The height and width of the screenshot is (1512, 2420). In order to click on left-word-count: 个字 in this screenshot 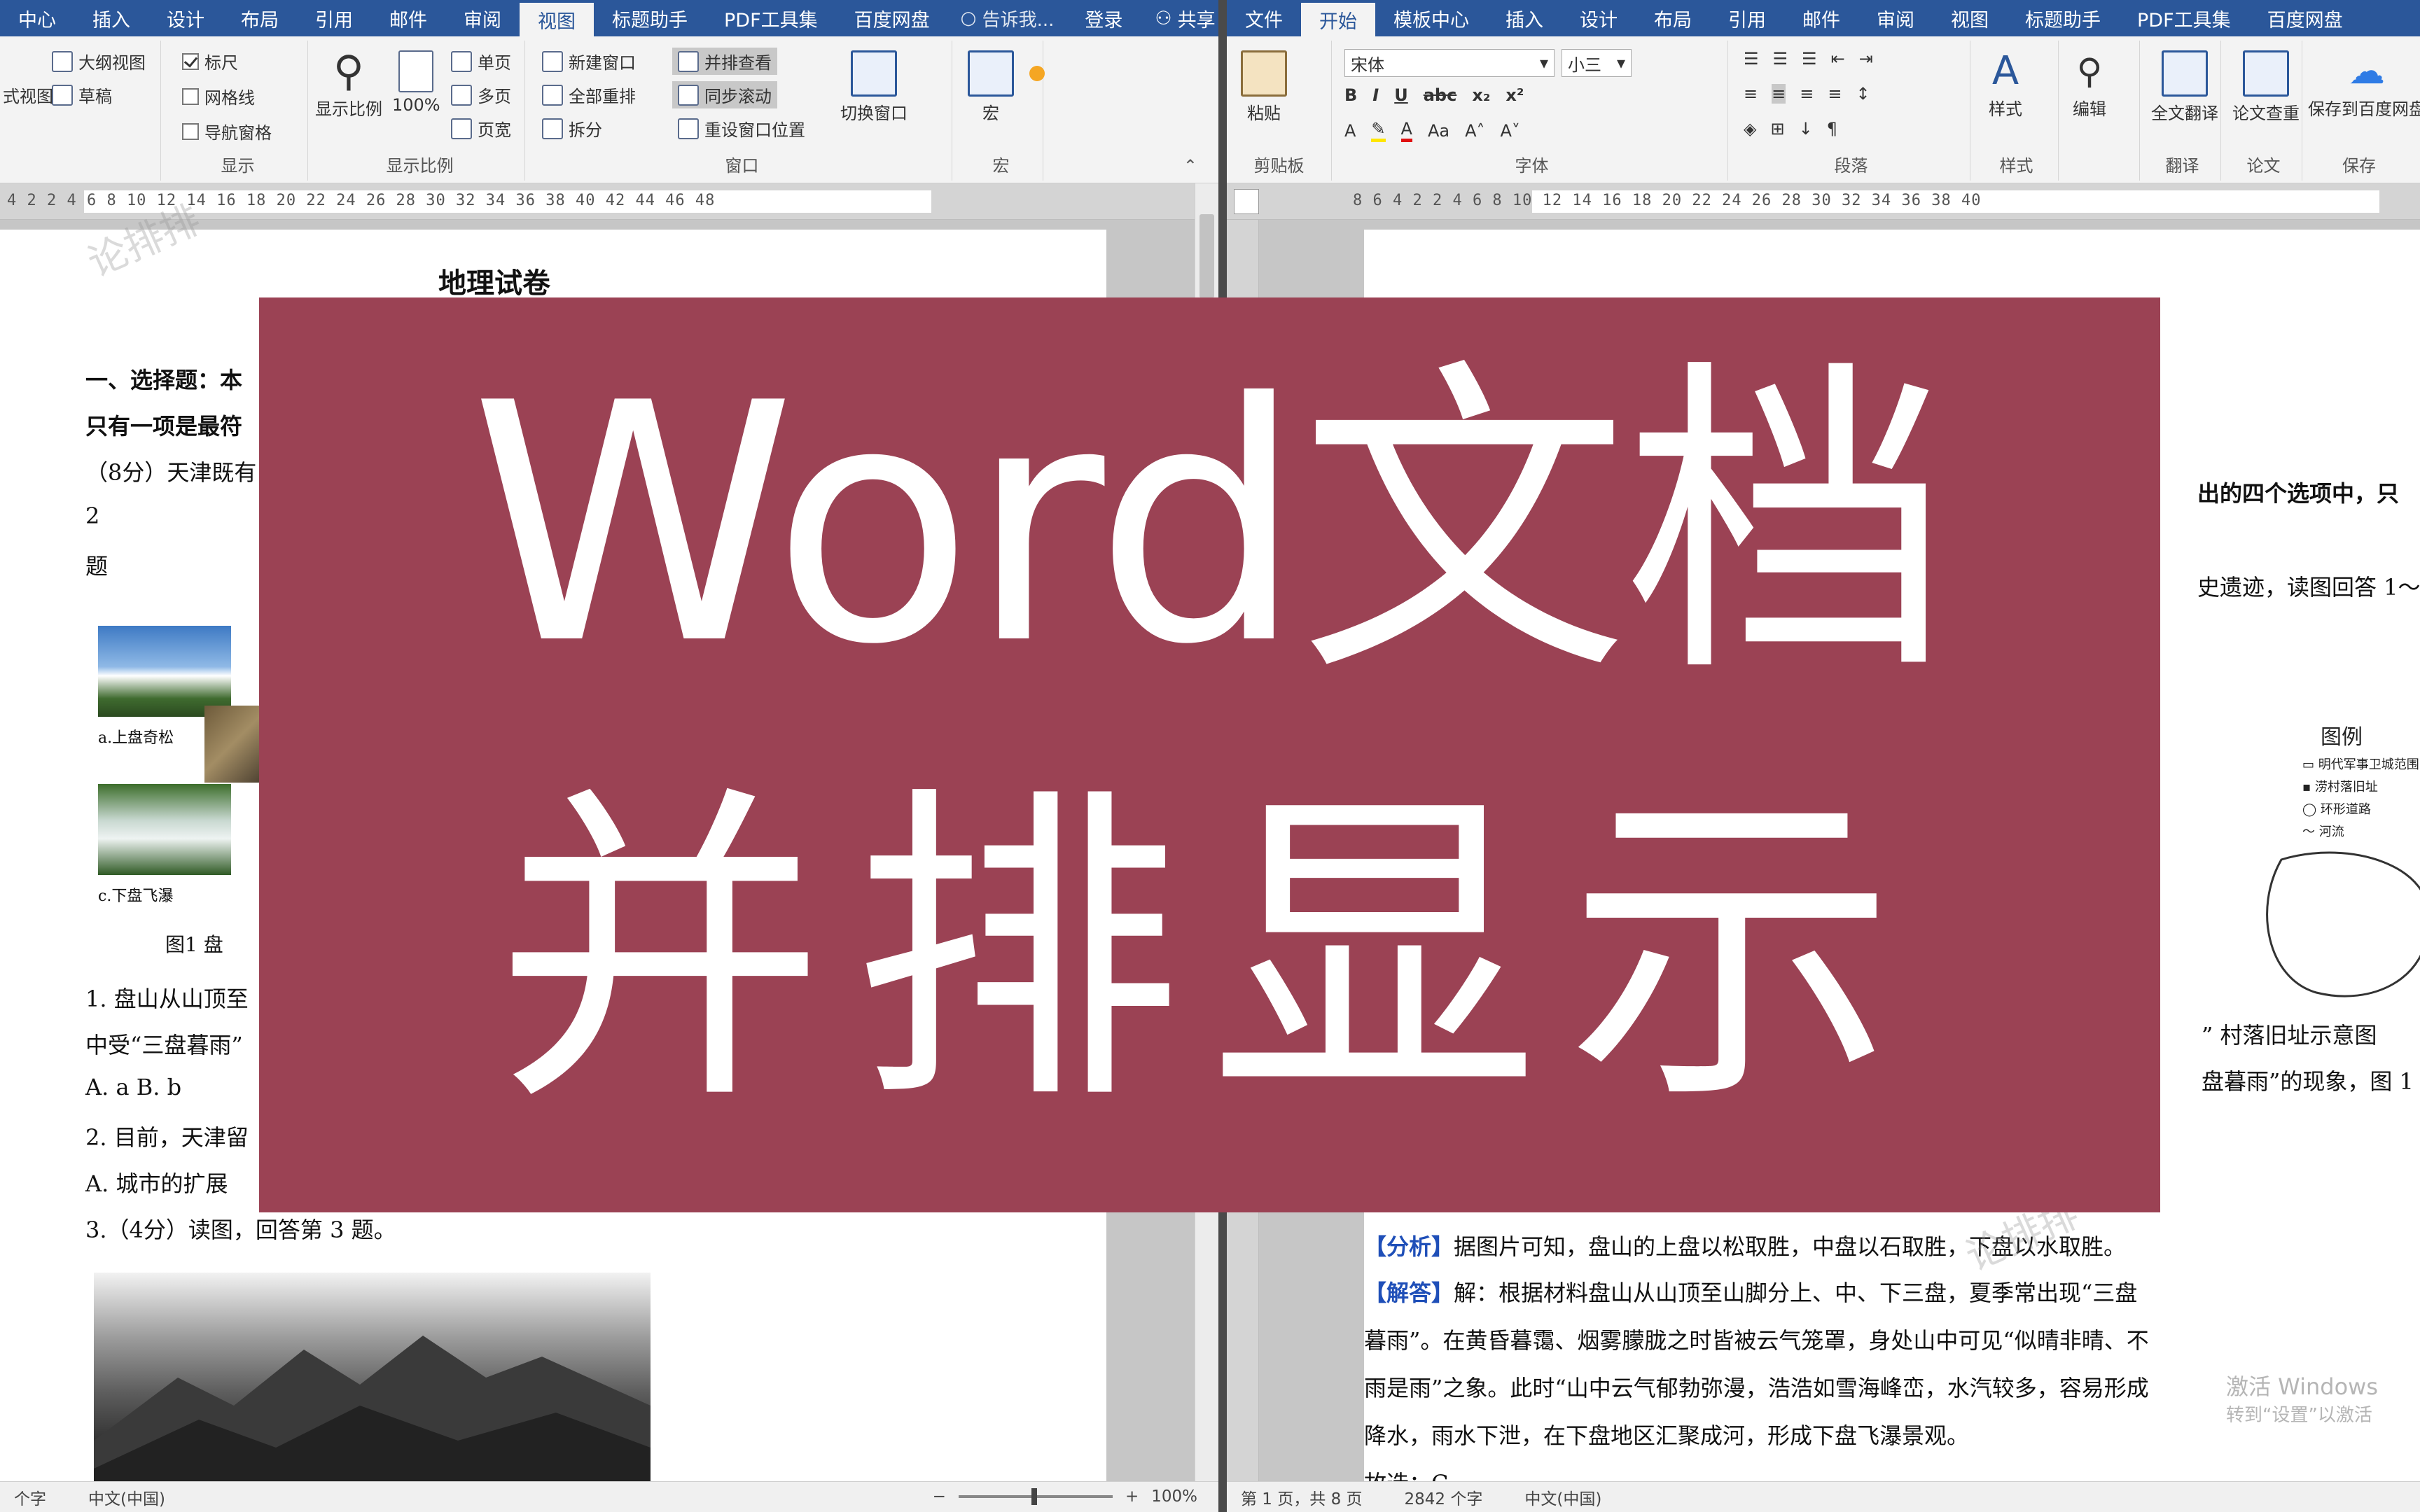, I will do `click(30, 1497)`.